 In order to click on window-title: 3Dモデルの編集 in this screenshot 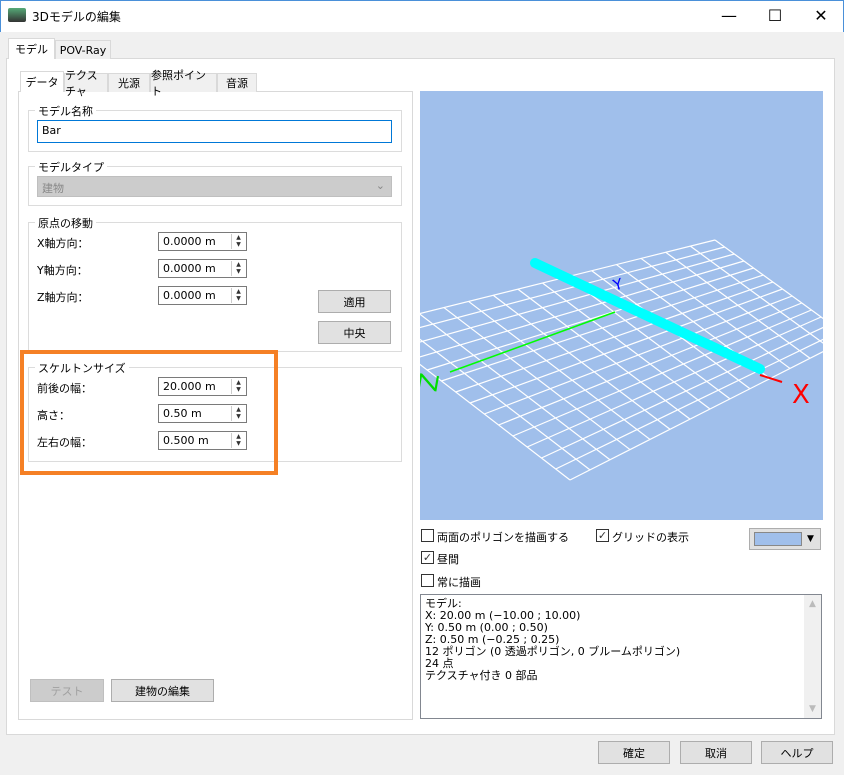, I will do `click(76, 17)`.